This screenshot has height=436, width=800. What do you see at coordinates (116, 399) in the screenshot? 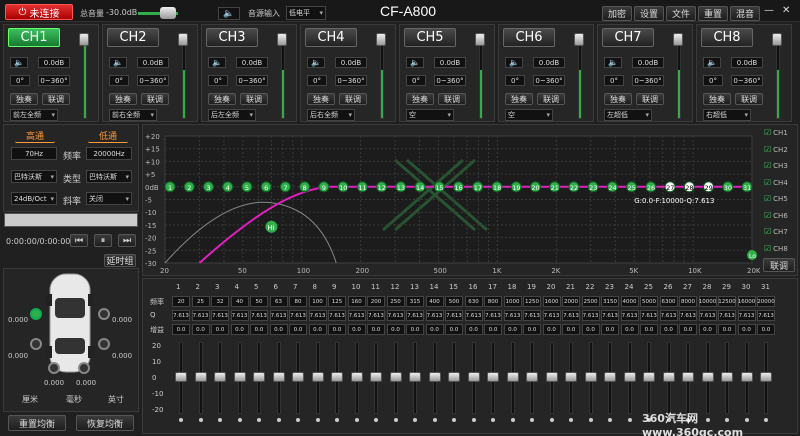
I see `unit-inch-radio: 英寸` at bounding box center [116, 399].